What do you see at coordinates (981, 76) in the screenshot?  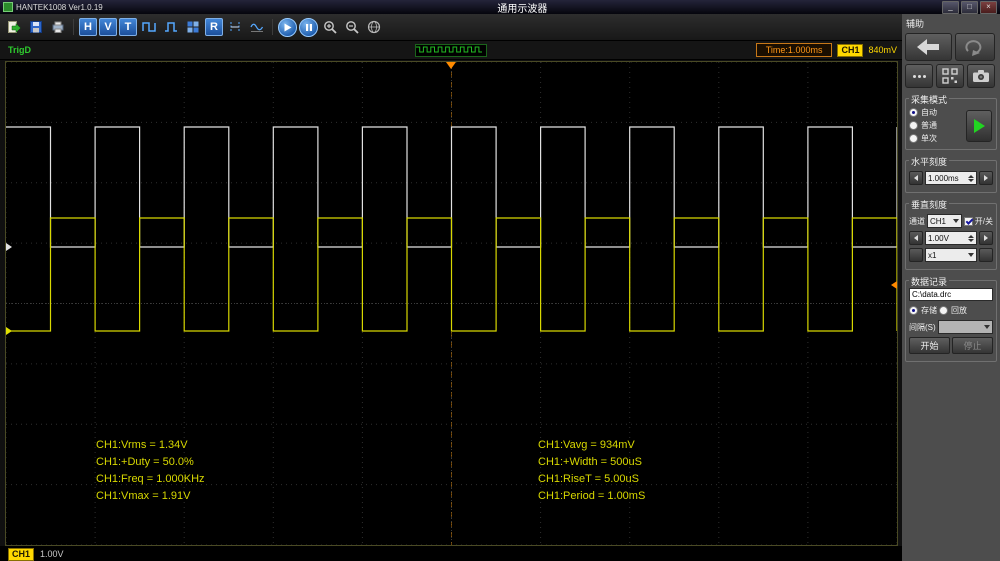 I see `screenshot-button` at bounding box center [981, 76].